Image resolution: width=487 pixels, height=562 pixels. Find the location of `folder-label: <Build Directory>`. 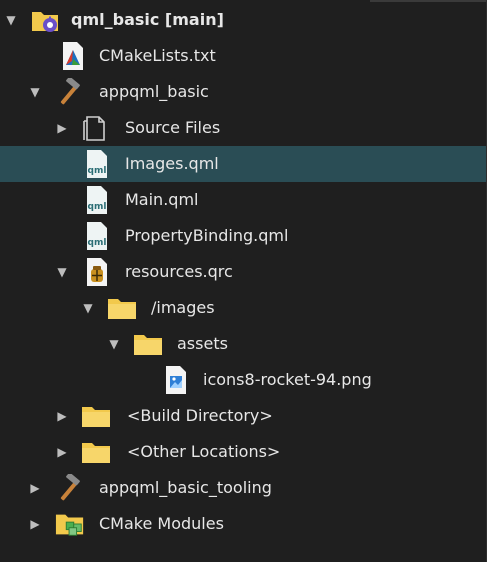

folder-label: <Build Directory> is located at coordinates (200, 415).